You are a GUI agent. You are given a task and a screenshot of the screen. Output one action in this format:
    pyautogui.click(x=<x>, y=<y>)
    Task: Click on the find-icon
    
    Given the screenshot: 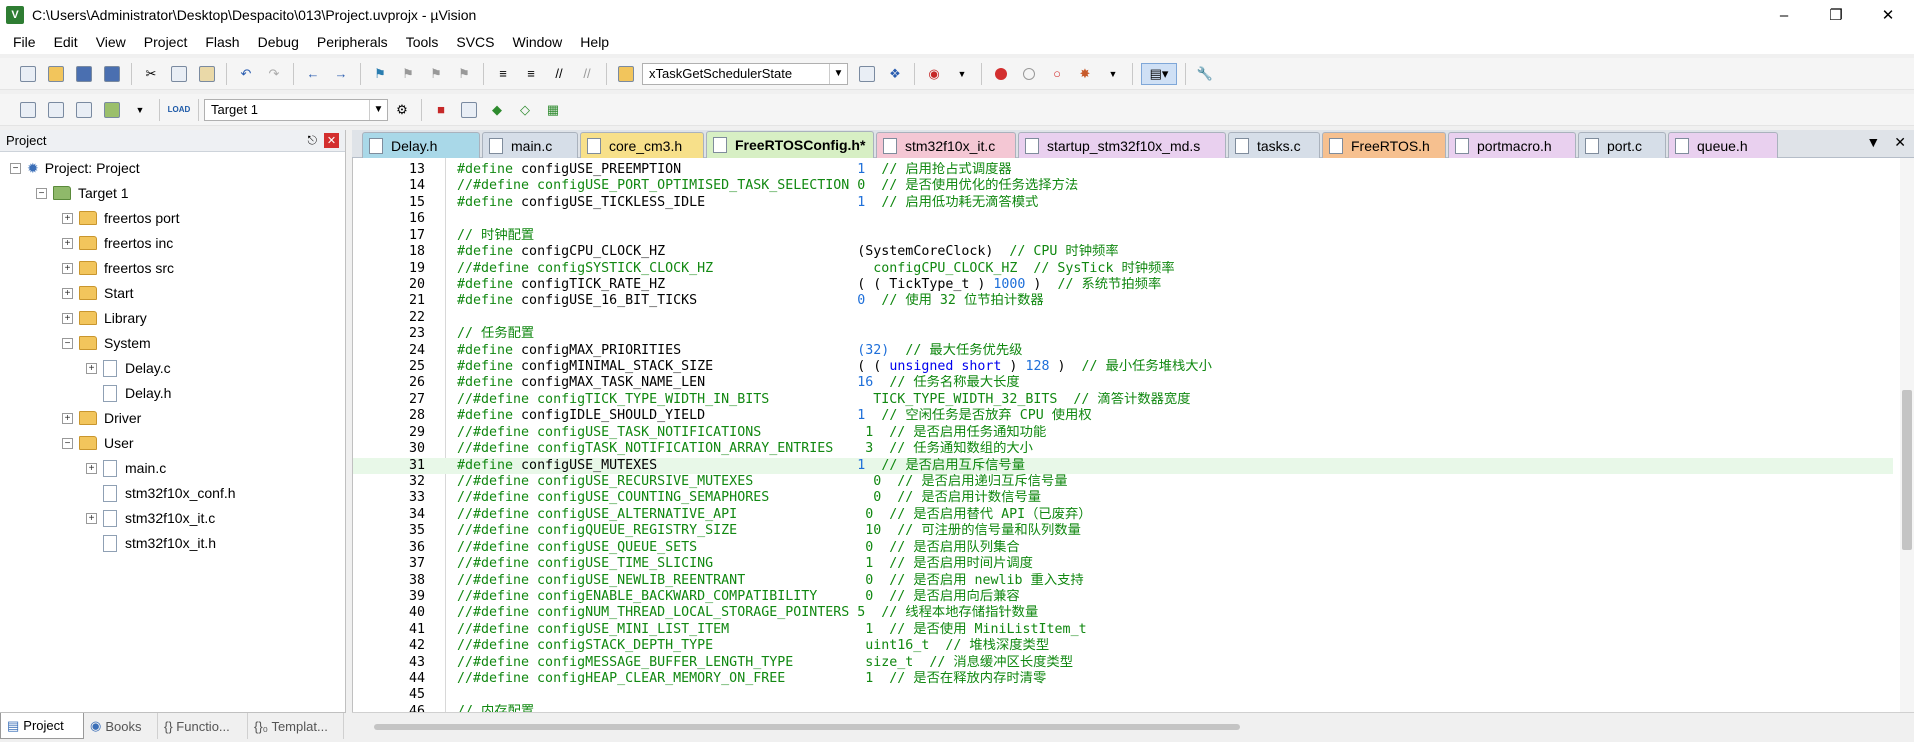 What is the action you would take?
    pyautogui.click(x=867, y=74)
    